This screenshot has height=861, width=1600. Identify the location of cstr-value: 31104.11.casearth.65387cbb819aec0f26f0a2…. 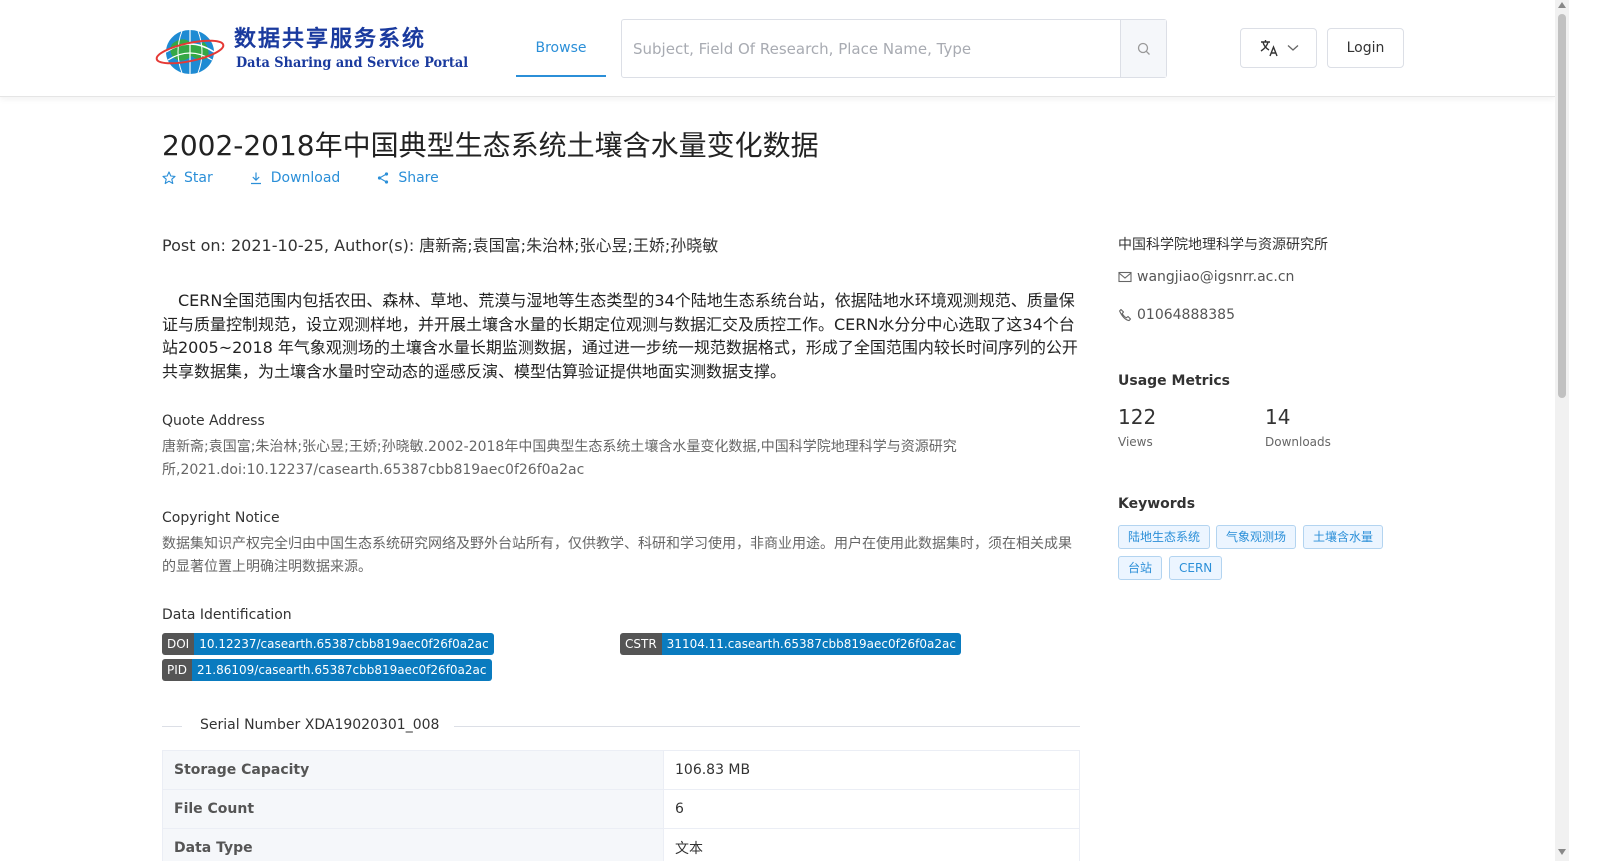
(811, 644).